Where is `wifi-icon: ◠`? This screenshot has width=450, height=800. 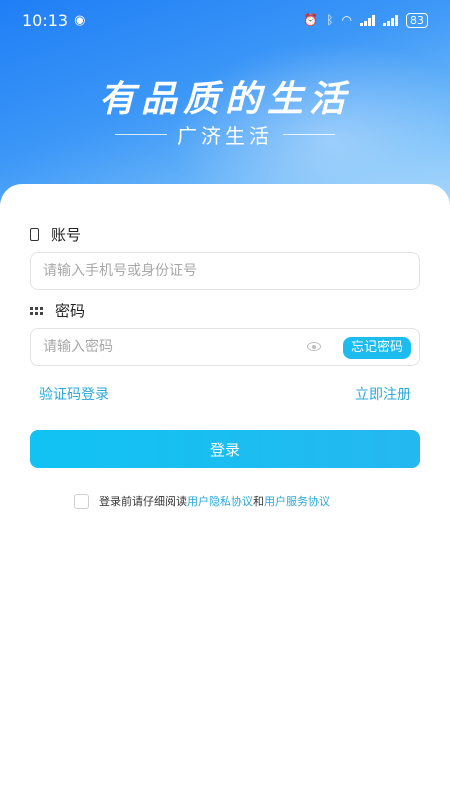 wifi-icon: ◠ is located at coordinates (346, 20).